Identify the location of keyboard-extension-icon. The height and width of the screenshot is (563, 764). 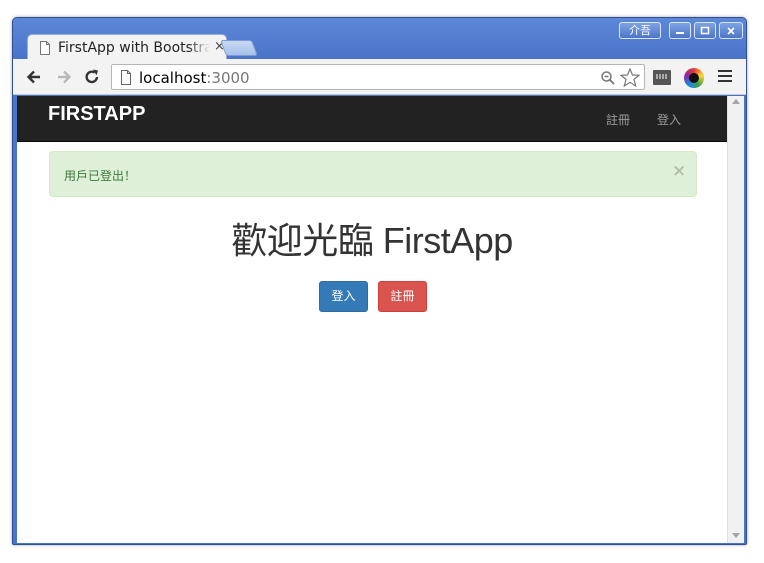
(662, 77).